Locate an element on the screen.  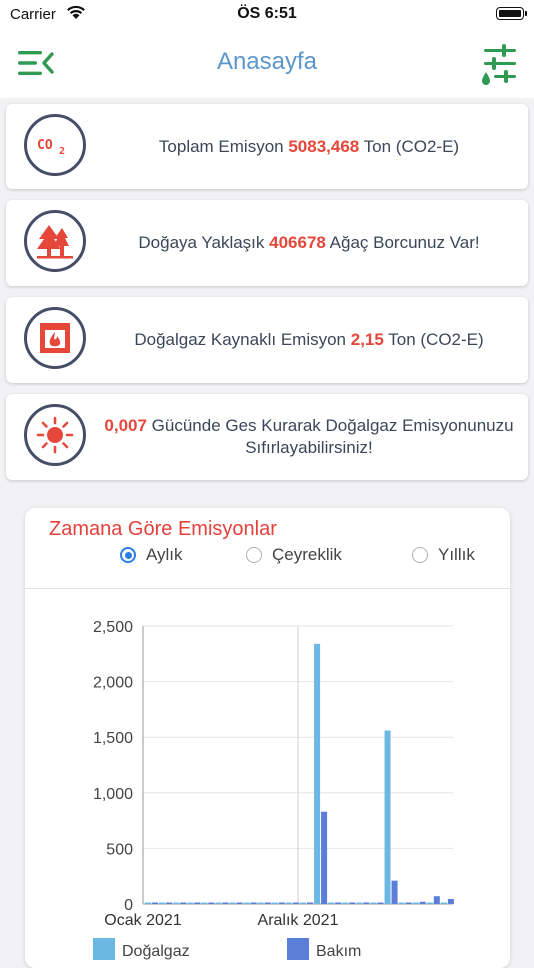
y-tick-label: 1,000 is located at coordinates (113, 794).